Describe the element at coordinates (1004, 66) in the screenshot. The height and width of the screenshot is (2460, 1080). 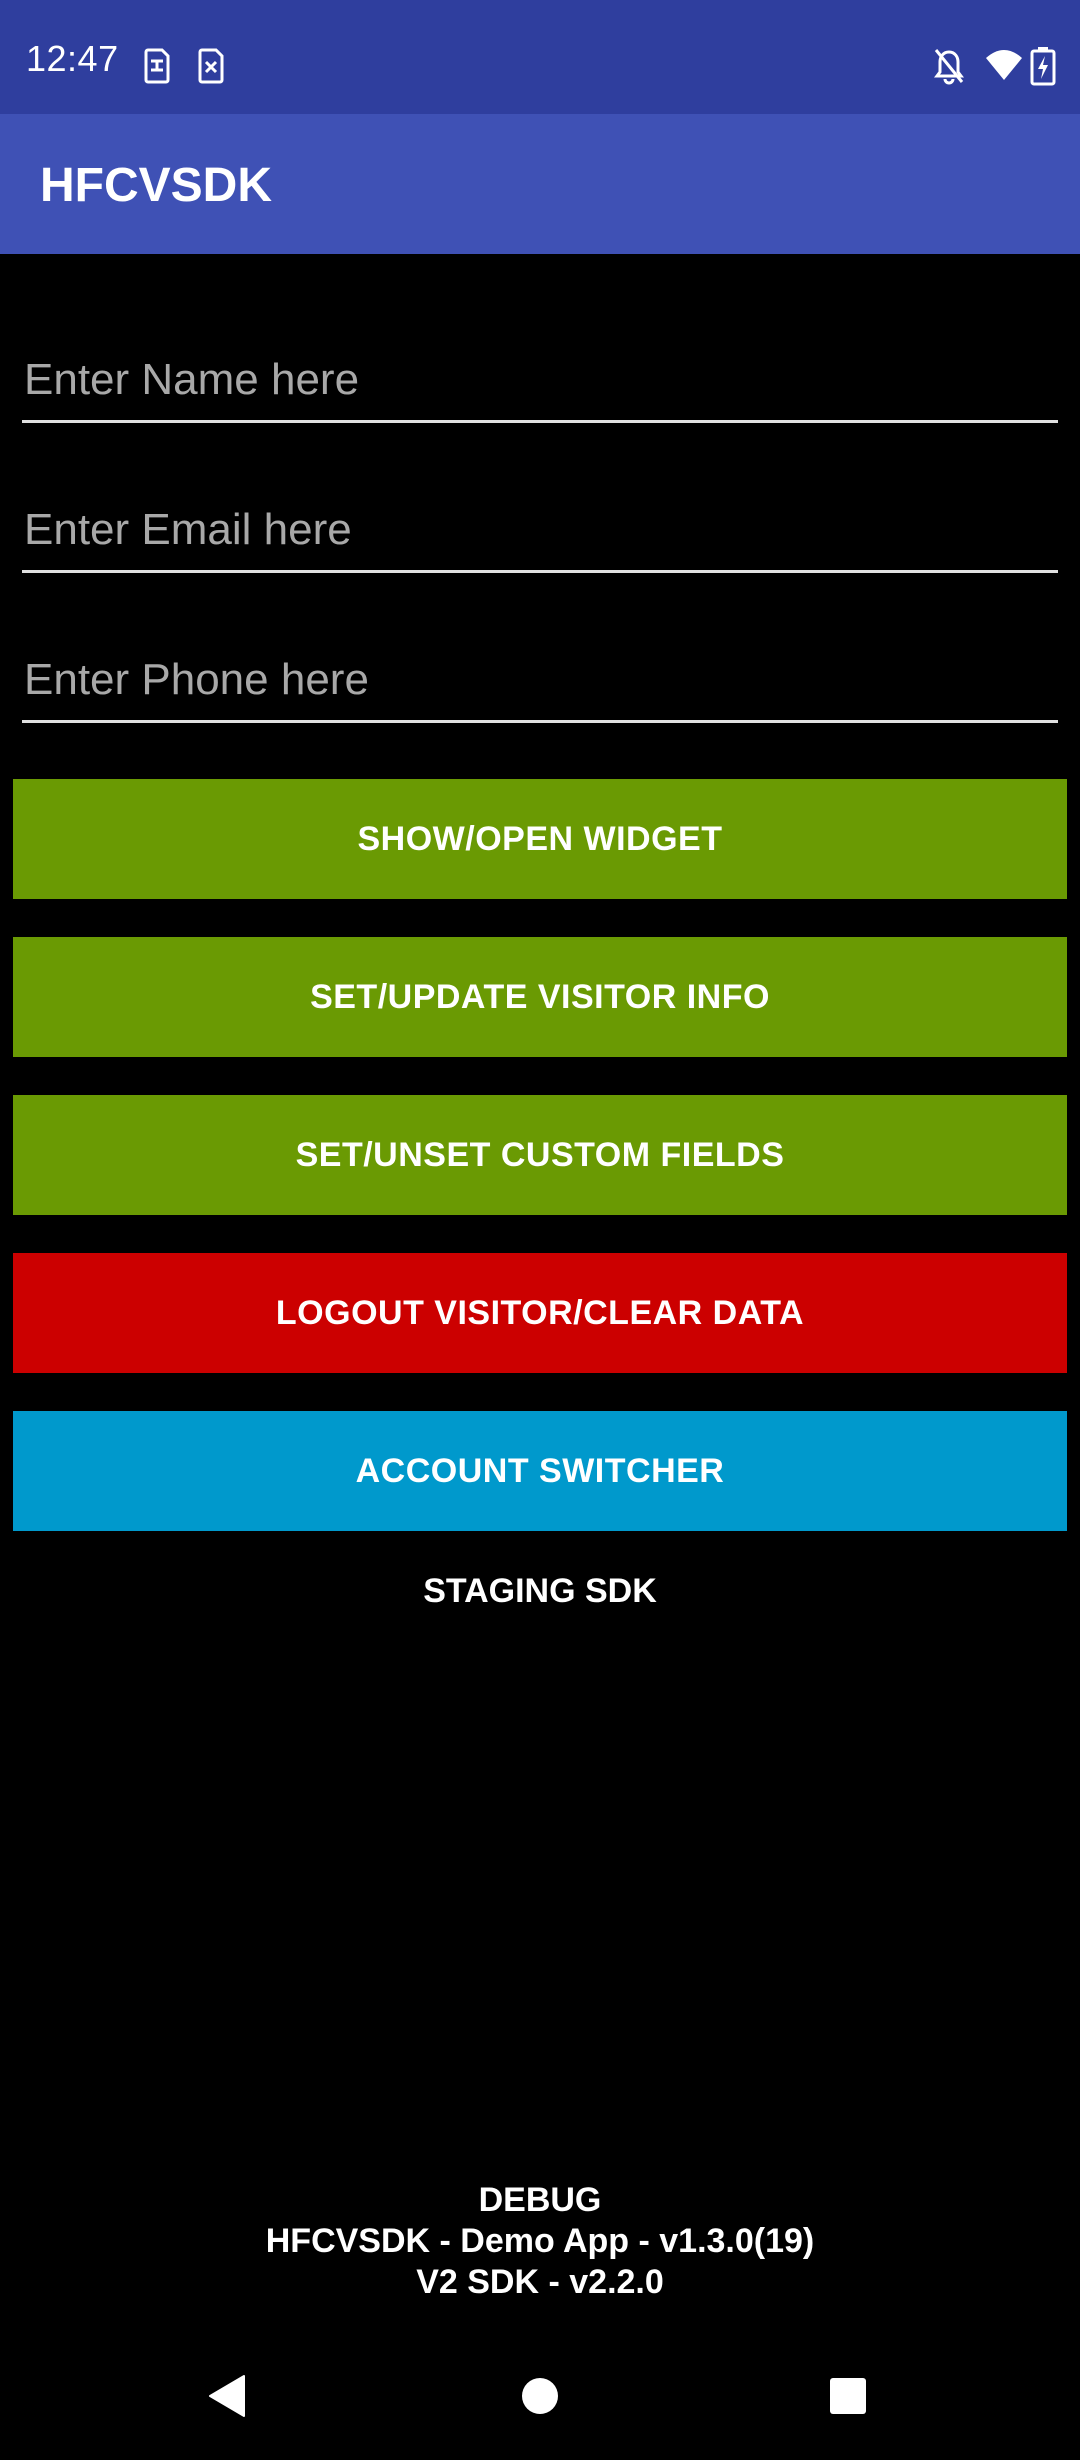
I see `wifi-icon` at that location.